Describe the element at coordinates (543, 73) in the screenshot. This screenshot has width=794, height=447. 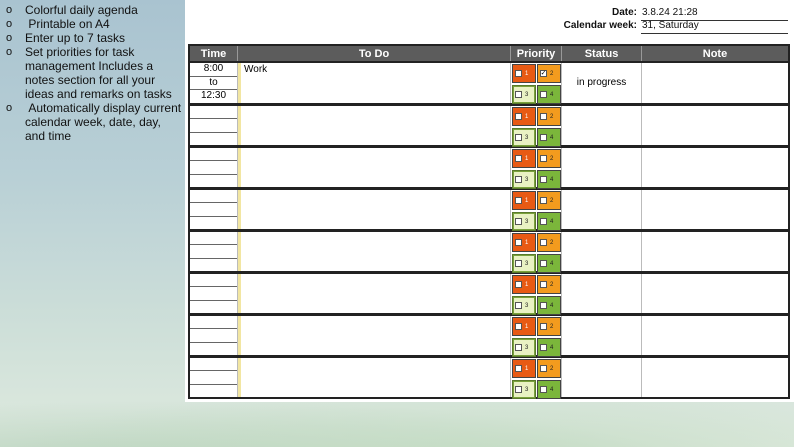
I see `checkbox-checked-icon: ✓` at that location.